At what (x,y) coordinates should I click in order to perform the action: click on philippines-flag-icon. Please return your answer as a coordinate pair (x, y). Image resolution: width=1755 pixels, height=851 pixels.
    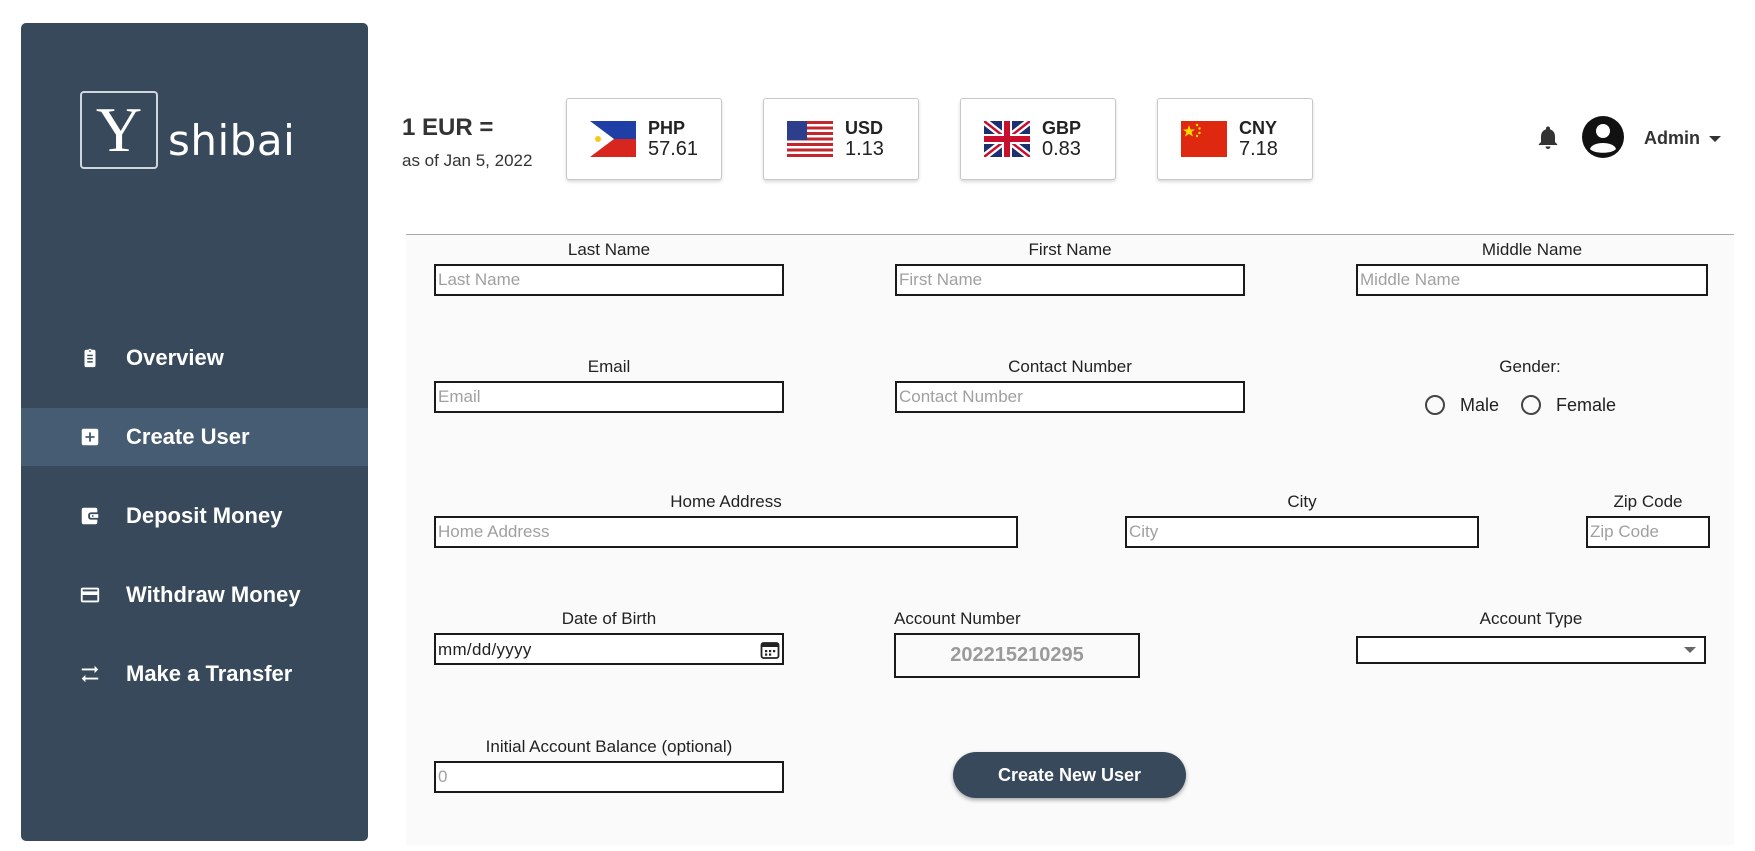
    Looking at the image, I should click on (613, 139).